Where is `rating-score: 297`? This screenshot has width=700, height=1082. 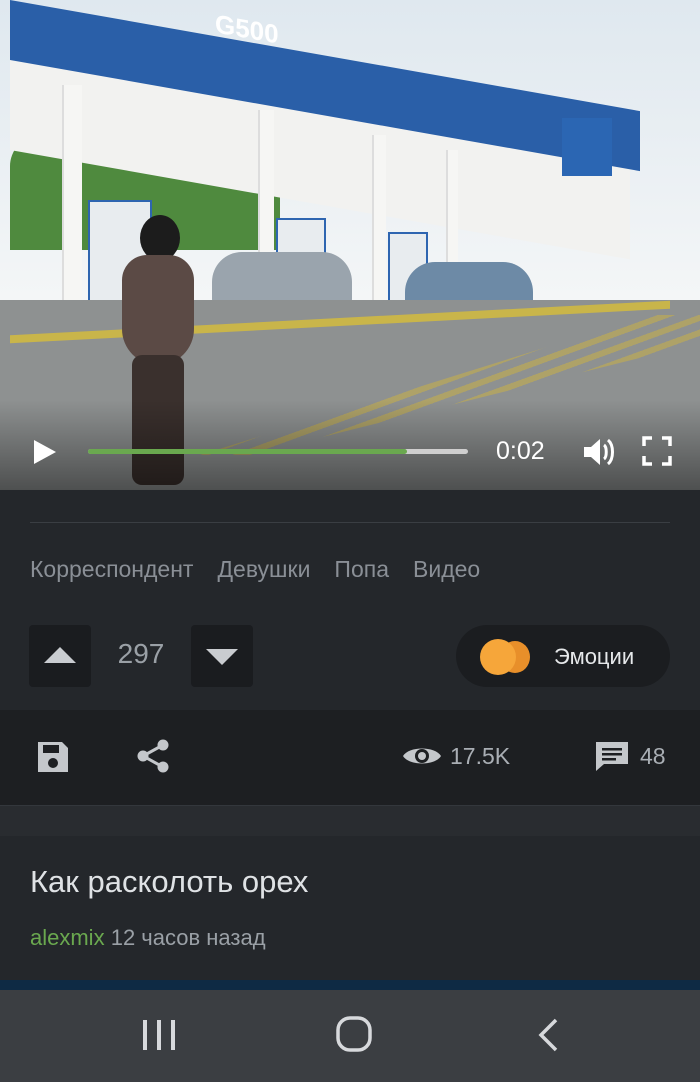 rating-score: 297 is located at coordinates (141, 653).